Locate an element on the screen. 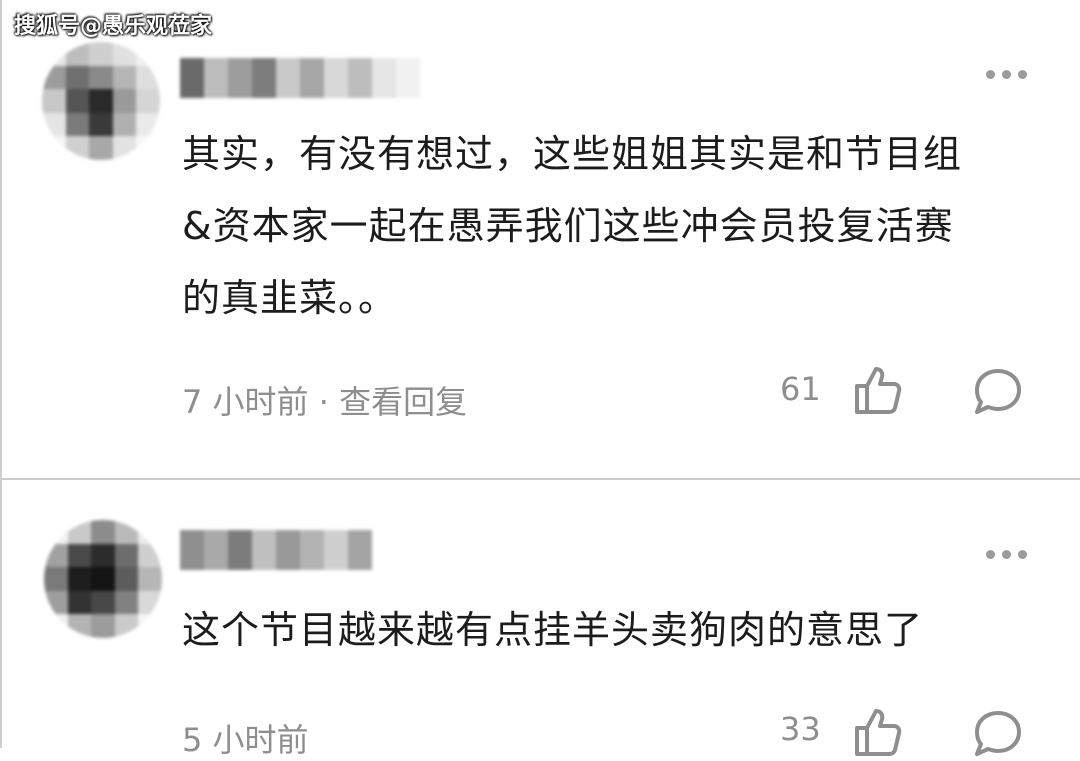 This screenshot has width=1080, height=761. like-count: 33 is located at coordinates (800, 729).